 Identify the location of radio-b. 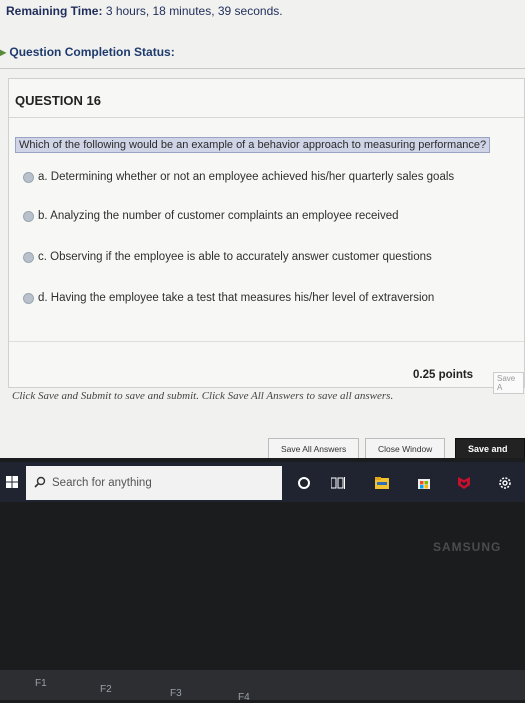
(28, 216).